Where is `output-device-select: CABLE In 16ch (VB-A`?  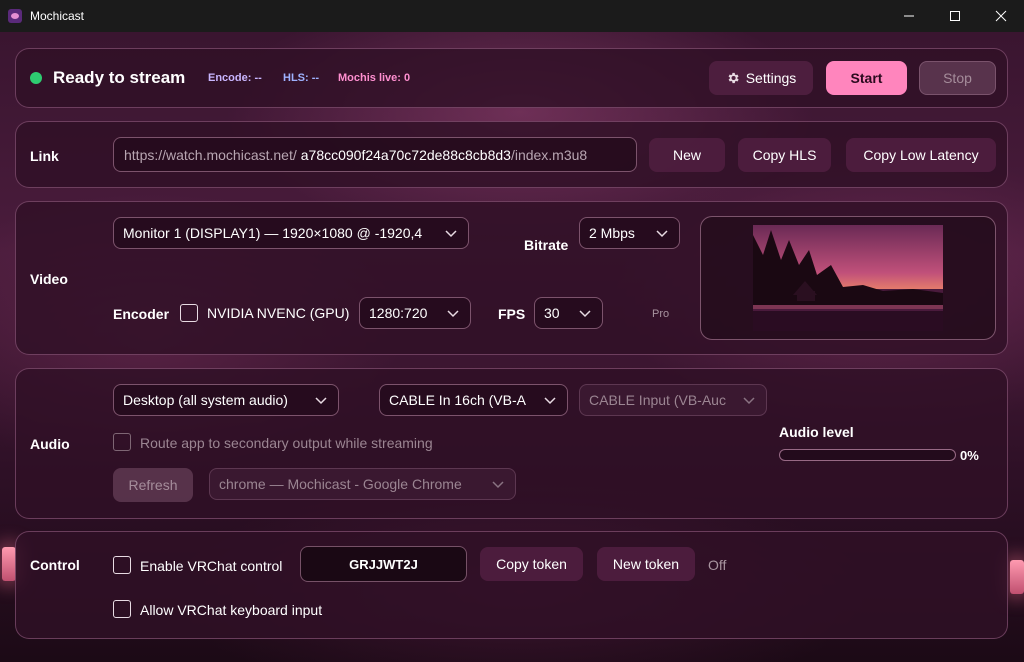
output-device-select: CABLE In 16ch (VB-A is located at coordinates (473, 400).